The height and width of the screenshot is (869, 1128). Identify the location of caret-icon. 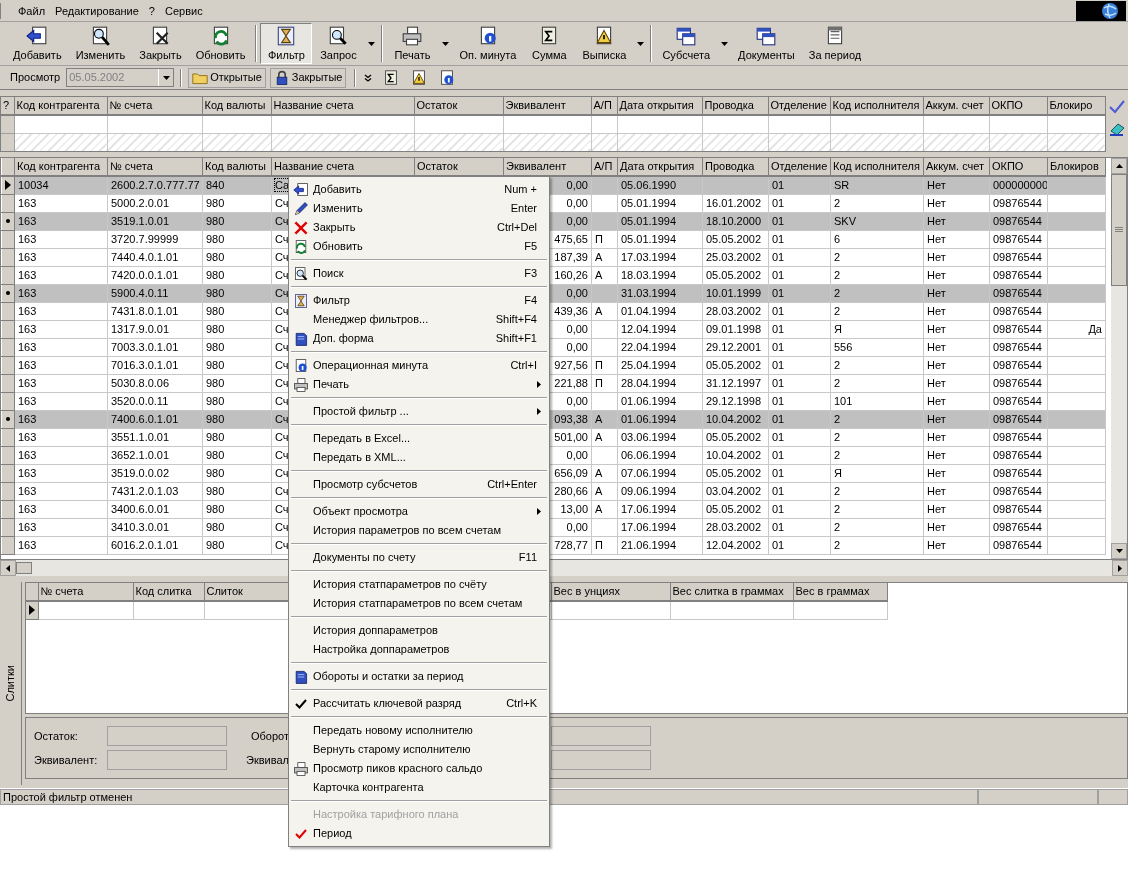
(445, 43).